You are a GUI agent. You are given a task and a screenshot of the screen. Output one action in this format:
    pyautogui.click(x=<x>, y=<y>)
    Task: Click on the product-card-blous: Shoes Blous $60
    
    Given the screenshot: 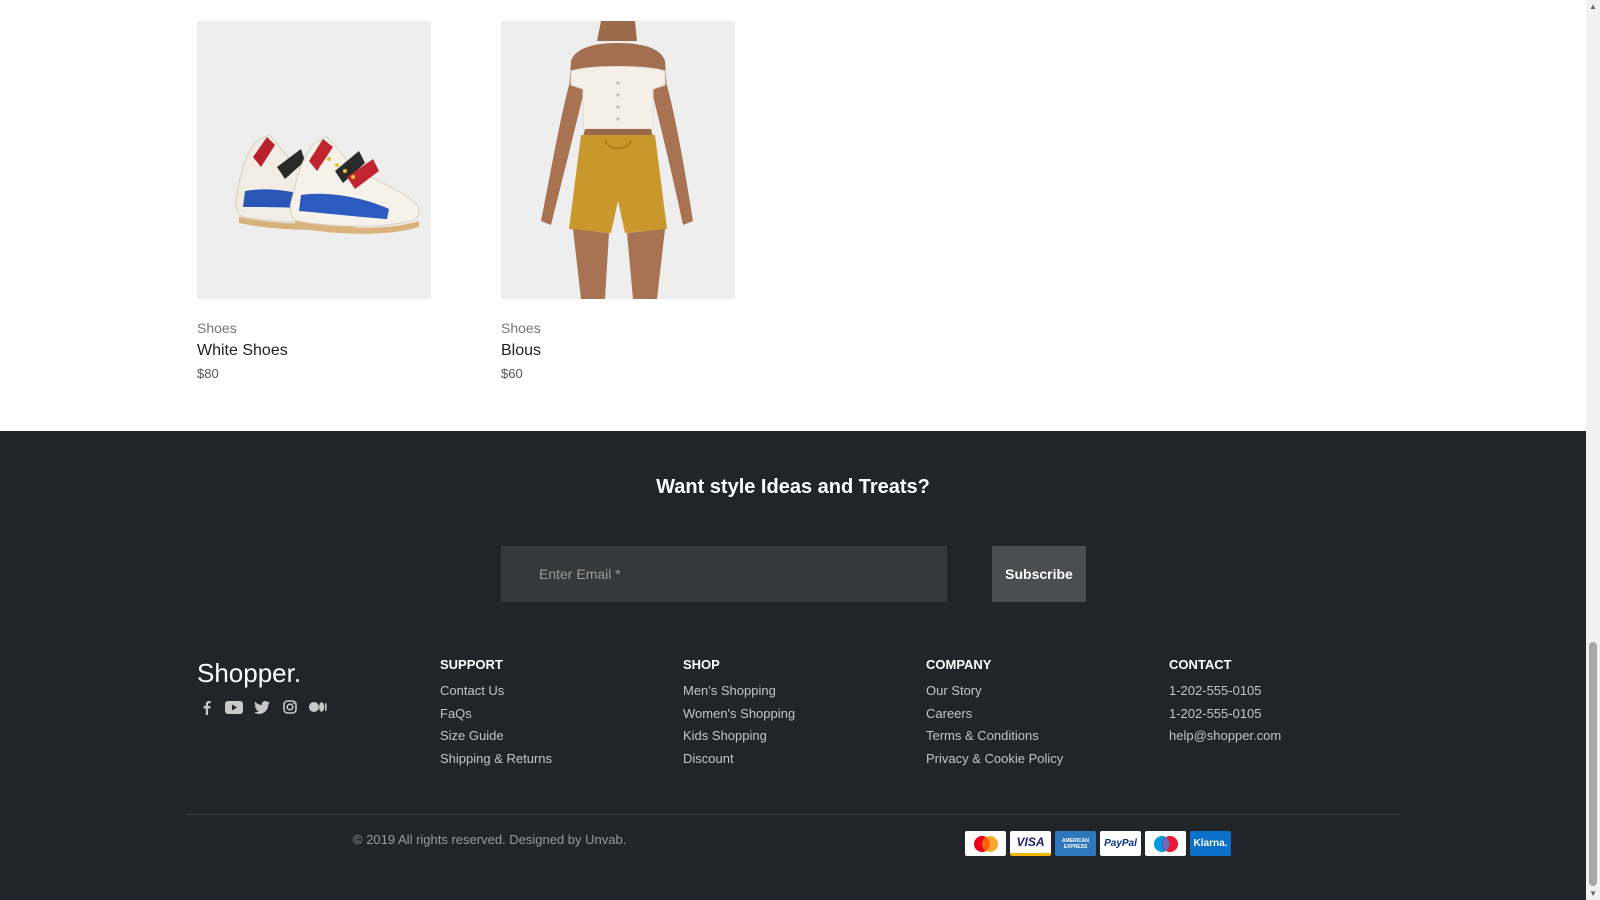 What is the action you would take?
    pyautogui.click(x=618, y=201)
    